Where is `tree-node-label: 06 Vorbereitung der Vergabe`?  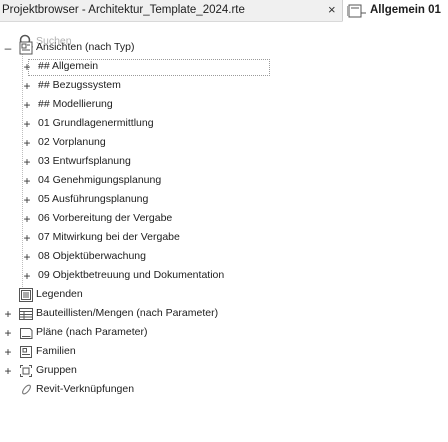
tree-node-label: 06 Vorbereitung der Vergabe is located at coordinates (105, 218).